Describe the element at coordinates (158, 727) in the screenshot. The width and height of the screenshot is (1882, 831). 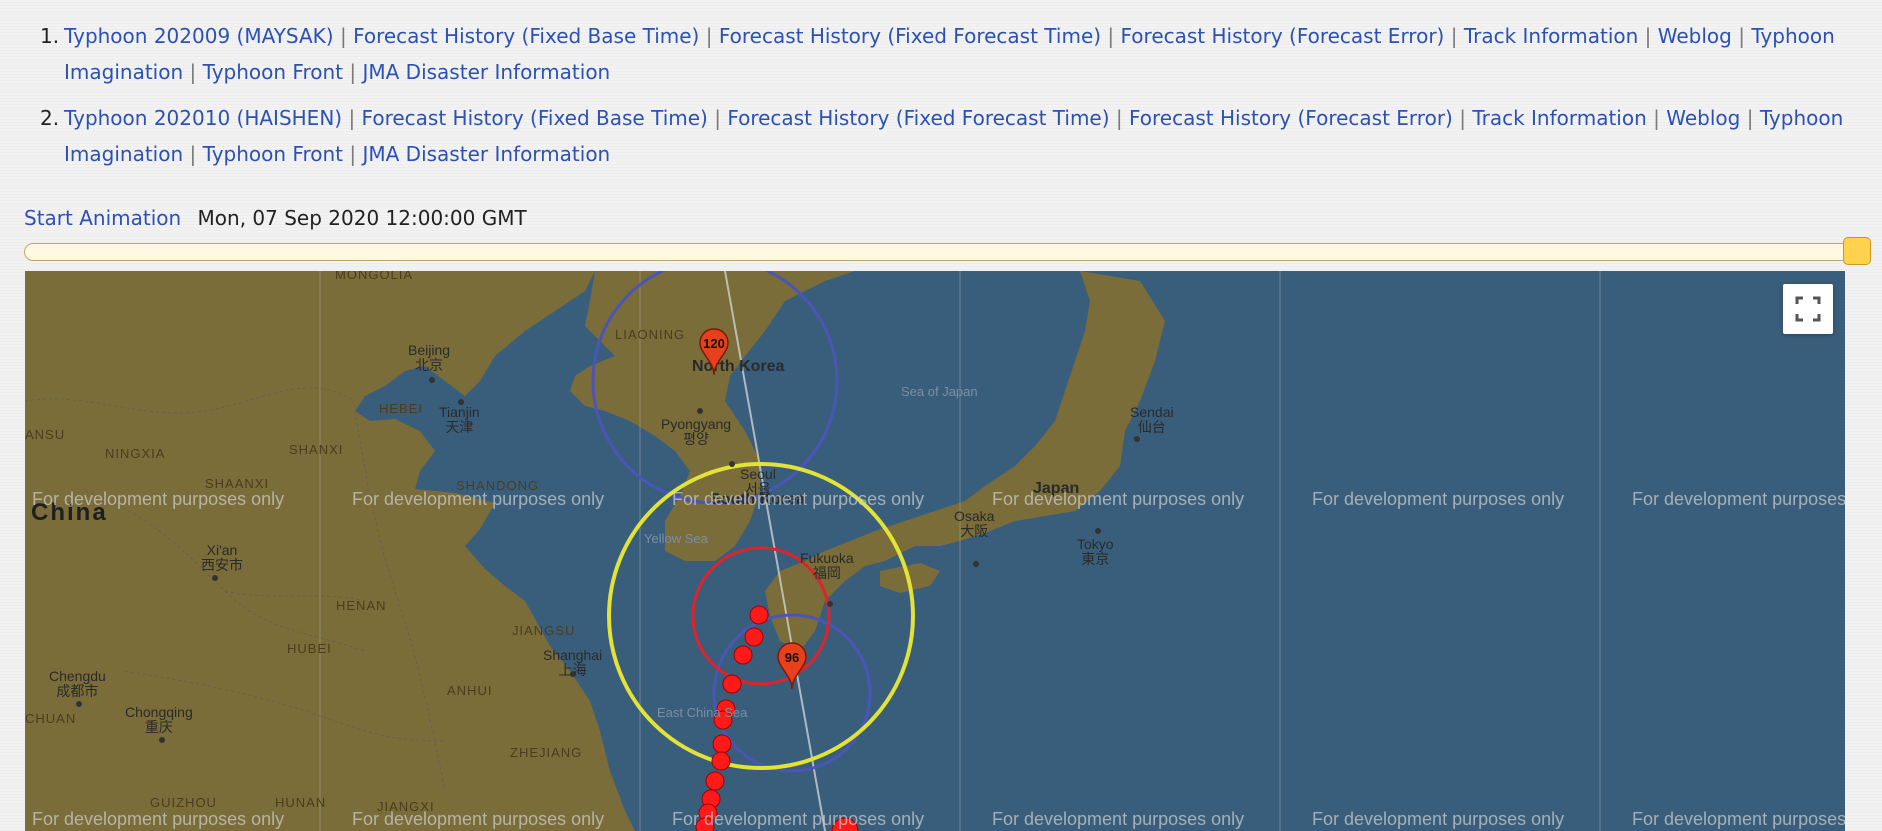
I see `city-local-name: 重庆` at that location.